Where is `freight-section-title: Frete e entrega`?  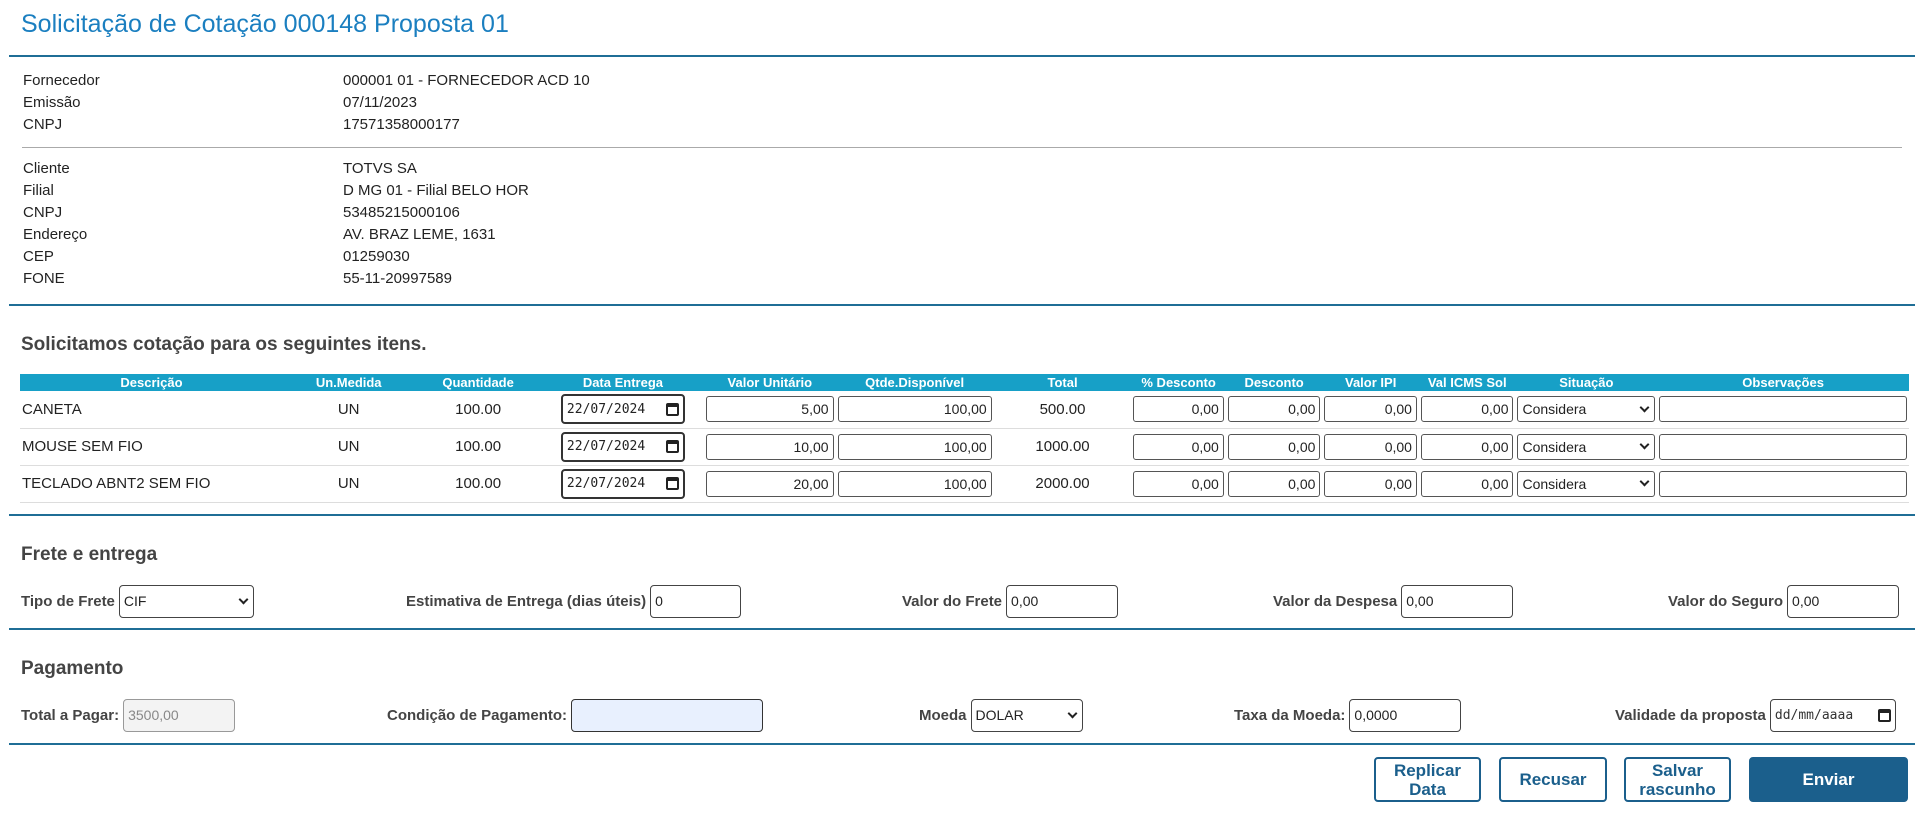 freight-section-title: Frete e entrega is located at coordinates (89, 554).